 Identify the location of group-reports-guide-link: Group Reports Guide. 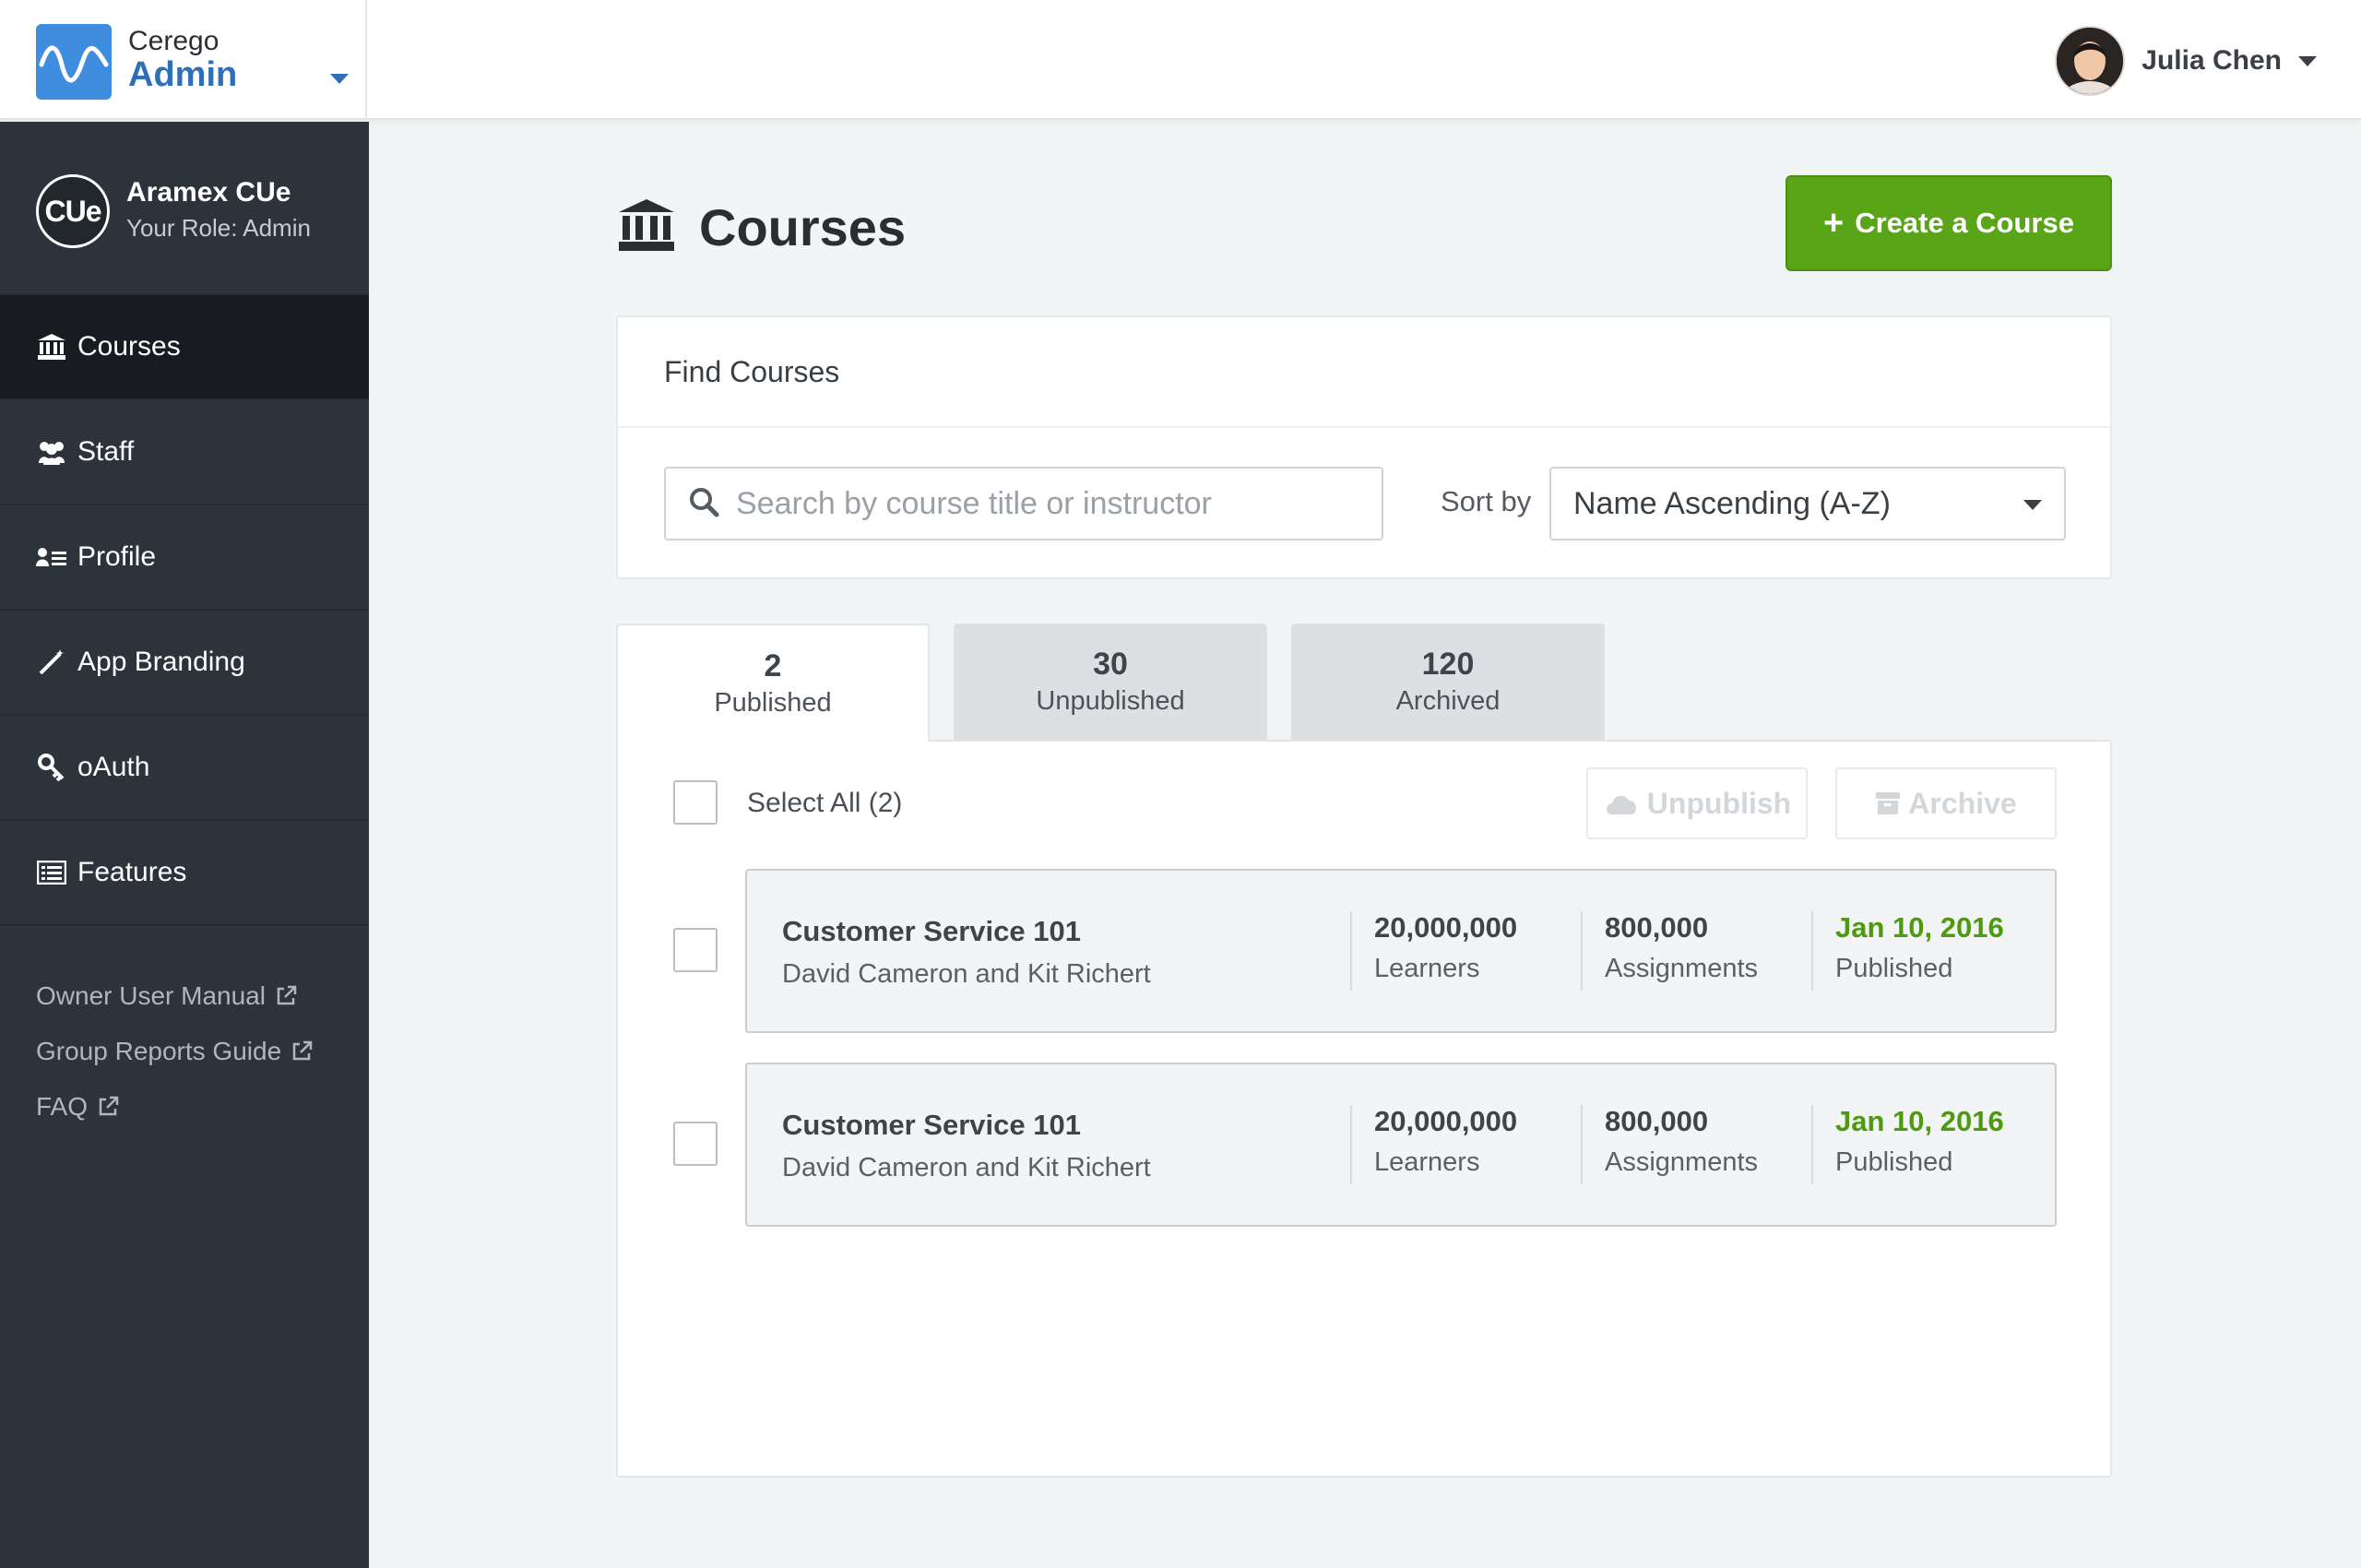
(174, 1051).